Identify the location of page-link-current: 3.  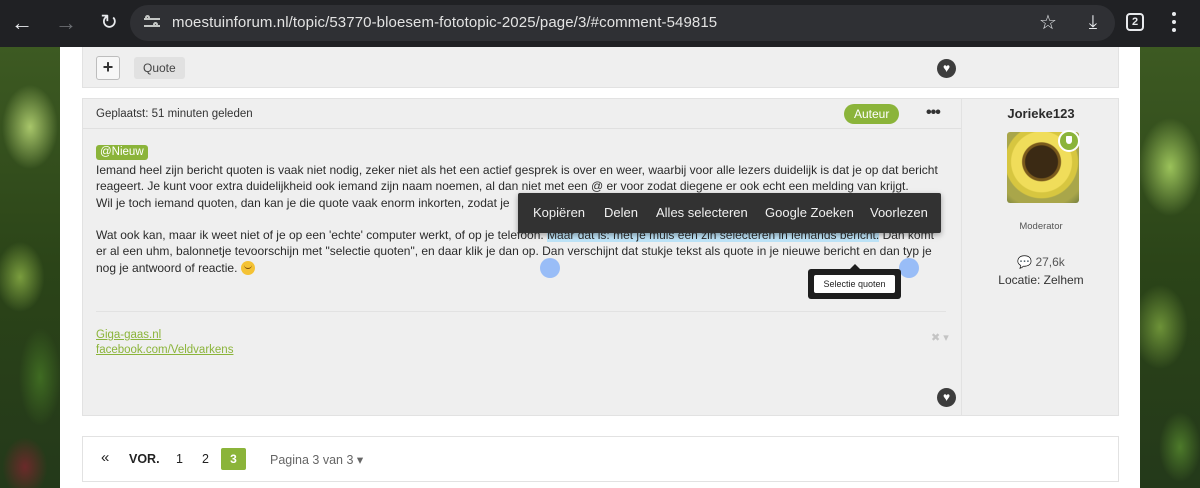
(233, 459).